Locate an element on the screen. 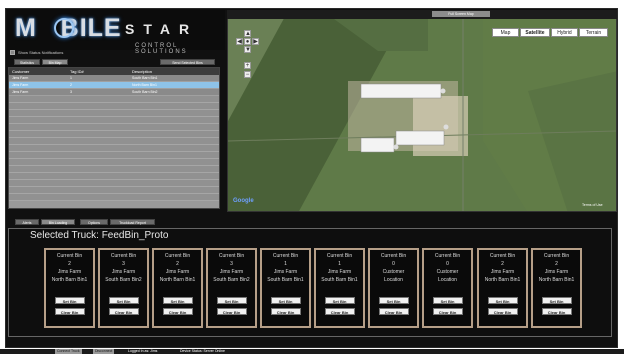  brand-logo: M BILE STAR CONTROL SOLUTIONS is located at coordinates (116, 32).